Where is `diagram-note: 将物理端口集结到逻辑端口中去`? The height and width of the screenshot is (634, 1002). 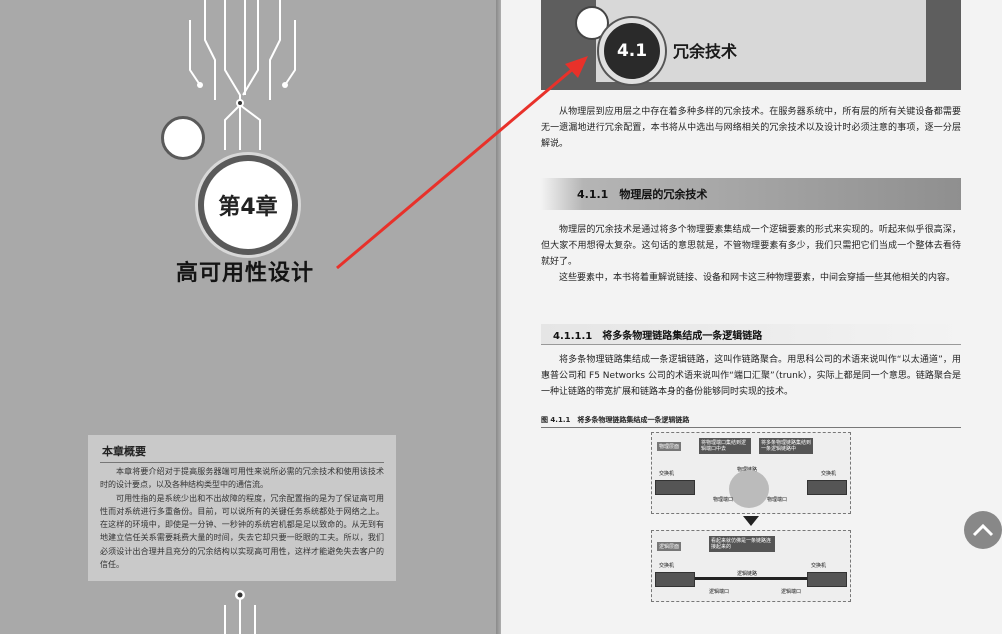
diagram-note: 将物理端口集结到逻辑端口中去 is located at coordinates (725, 446).